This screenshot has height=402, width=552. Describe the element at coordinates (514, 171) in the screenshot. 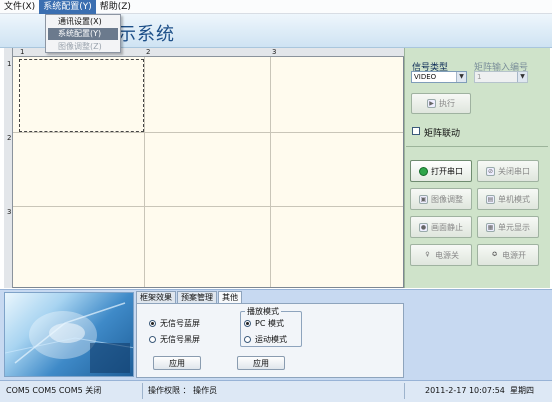

I see `close-port-label: 关闭串口` at that location.